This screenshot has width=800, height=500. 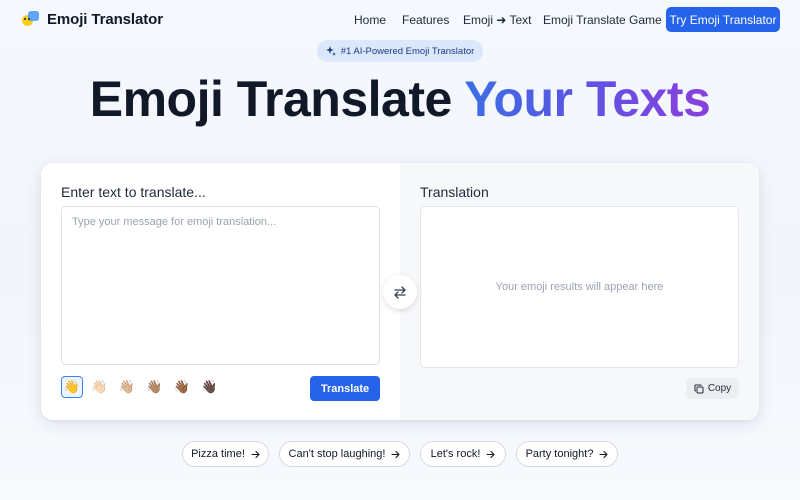 I want to click on hero-title-part2: Your Texts, so click(x=587, y=99).